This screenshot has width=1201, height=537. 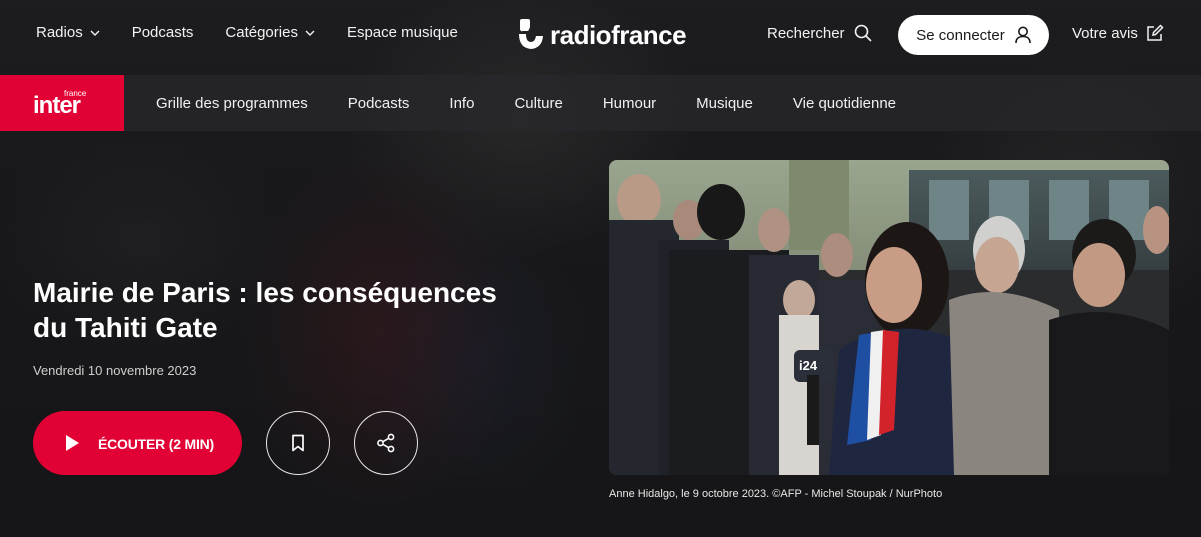 I want to click on radiofrance-logo: radiofrance, so click(x=601, y=35).